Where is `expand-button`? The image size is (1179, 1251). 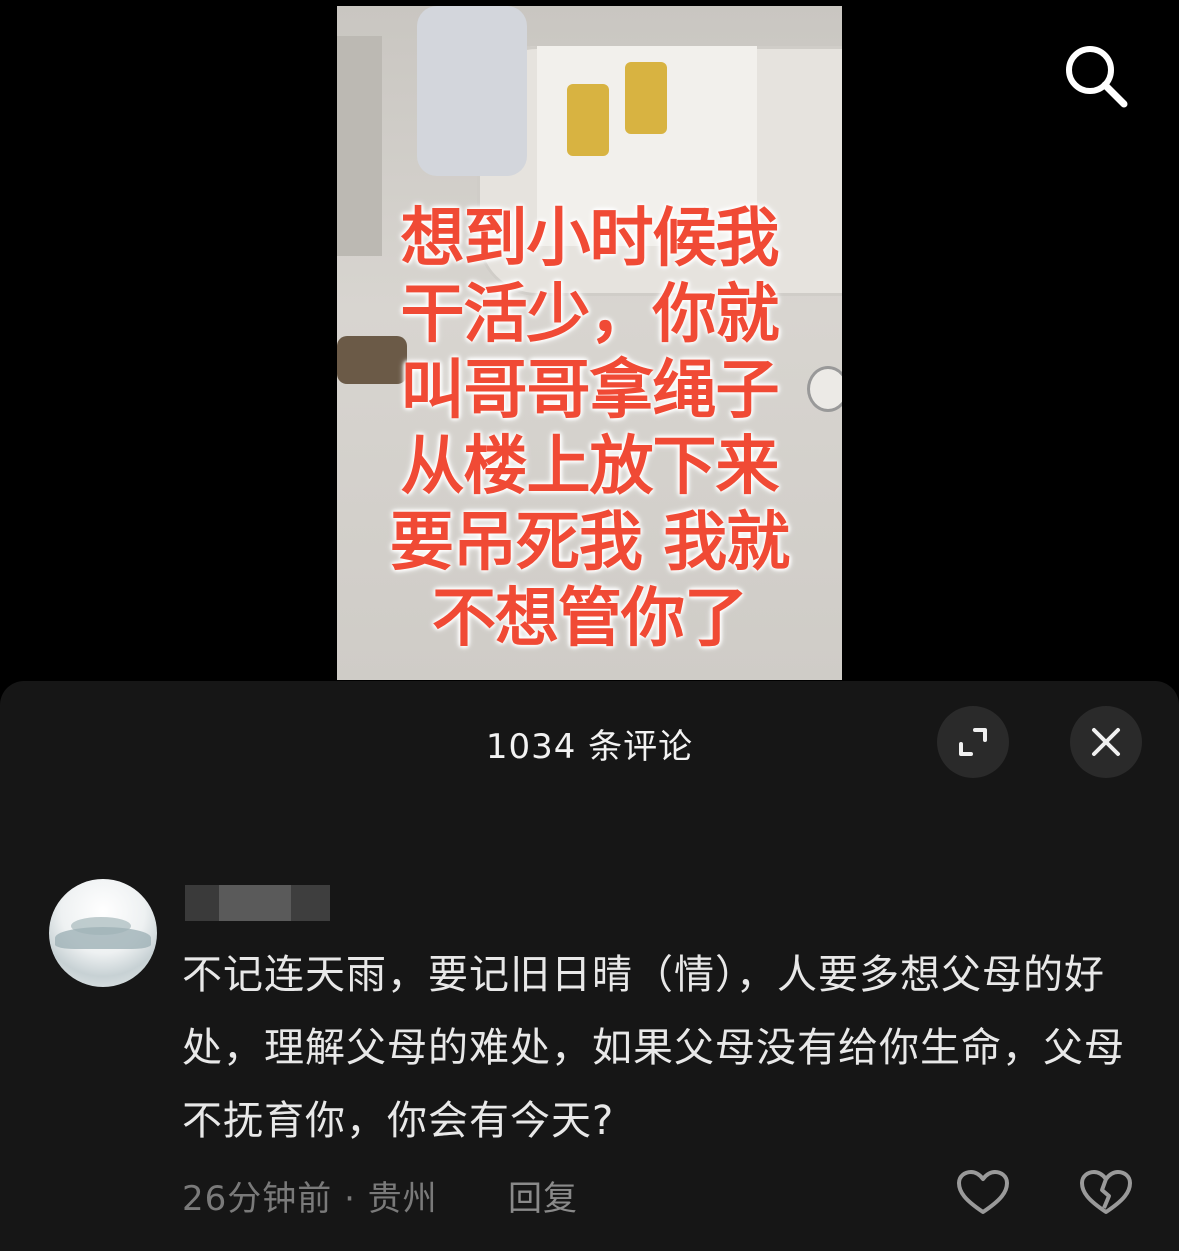
expand-button is located at coordinates (973, 742).